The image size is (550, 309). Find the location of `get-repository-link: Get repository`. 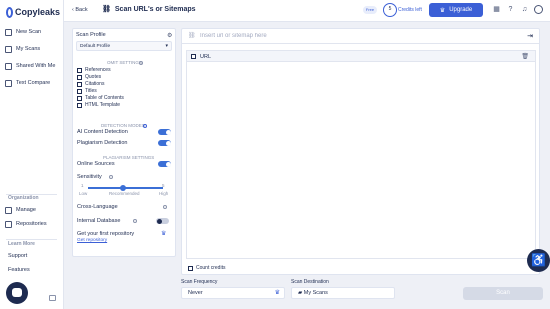

get-repository-link: Get repository is located at coordinates (92, 240).